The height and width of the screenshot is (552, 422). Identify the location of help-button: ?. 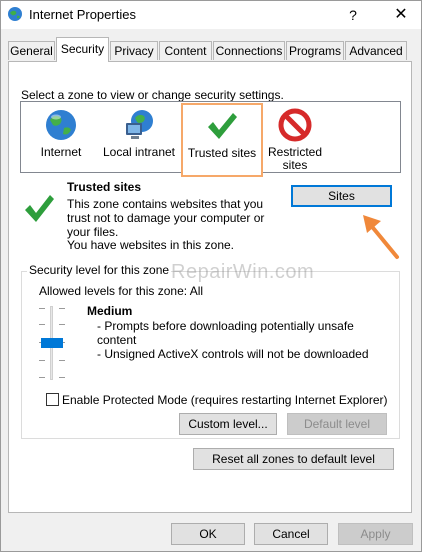
(353, 15).